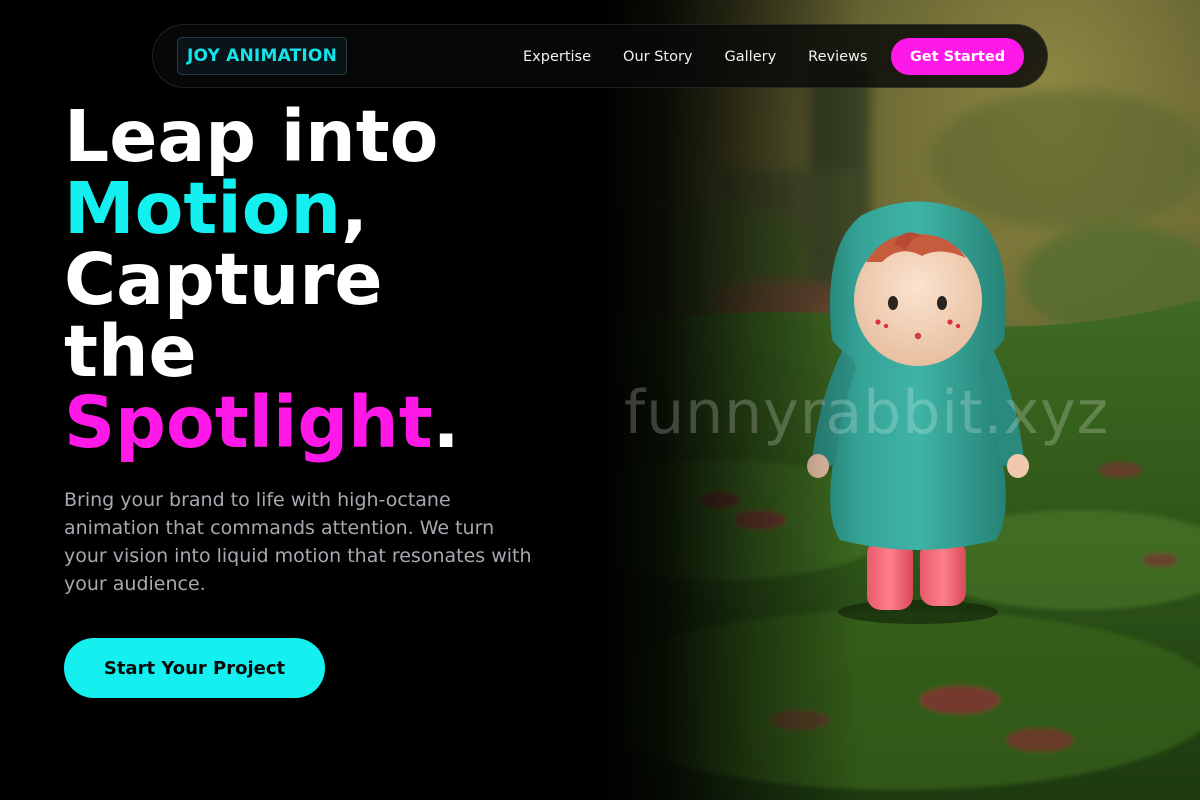 The image size is (1200, 800). I want to click on nav-link-reviews: Reviews, so click(837, 57).